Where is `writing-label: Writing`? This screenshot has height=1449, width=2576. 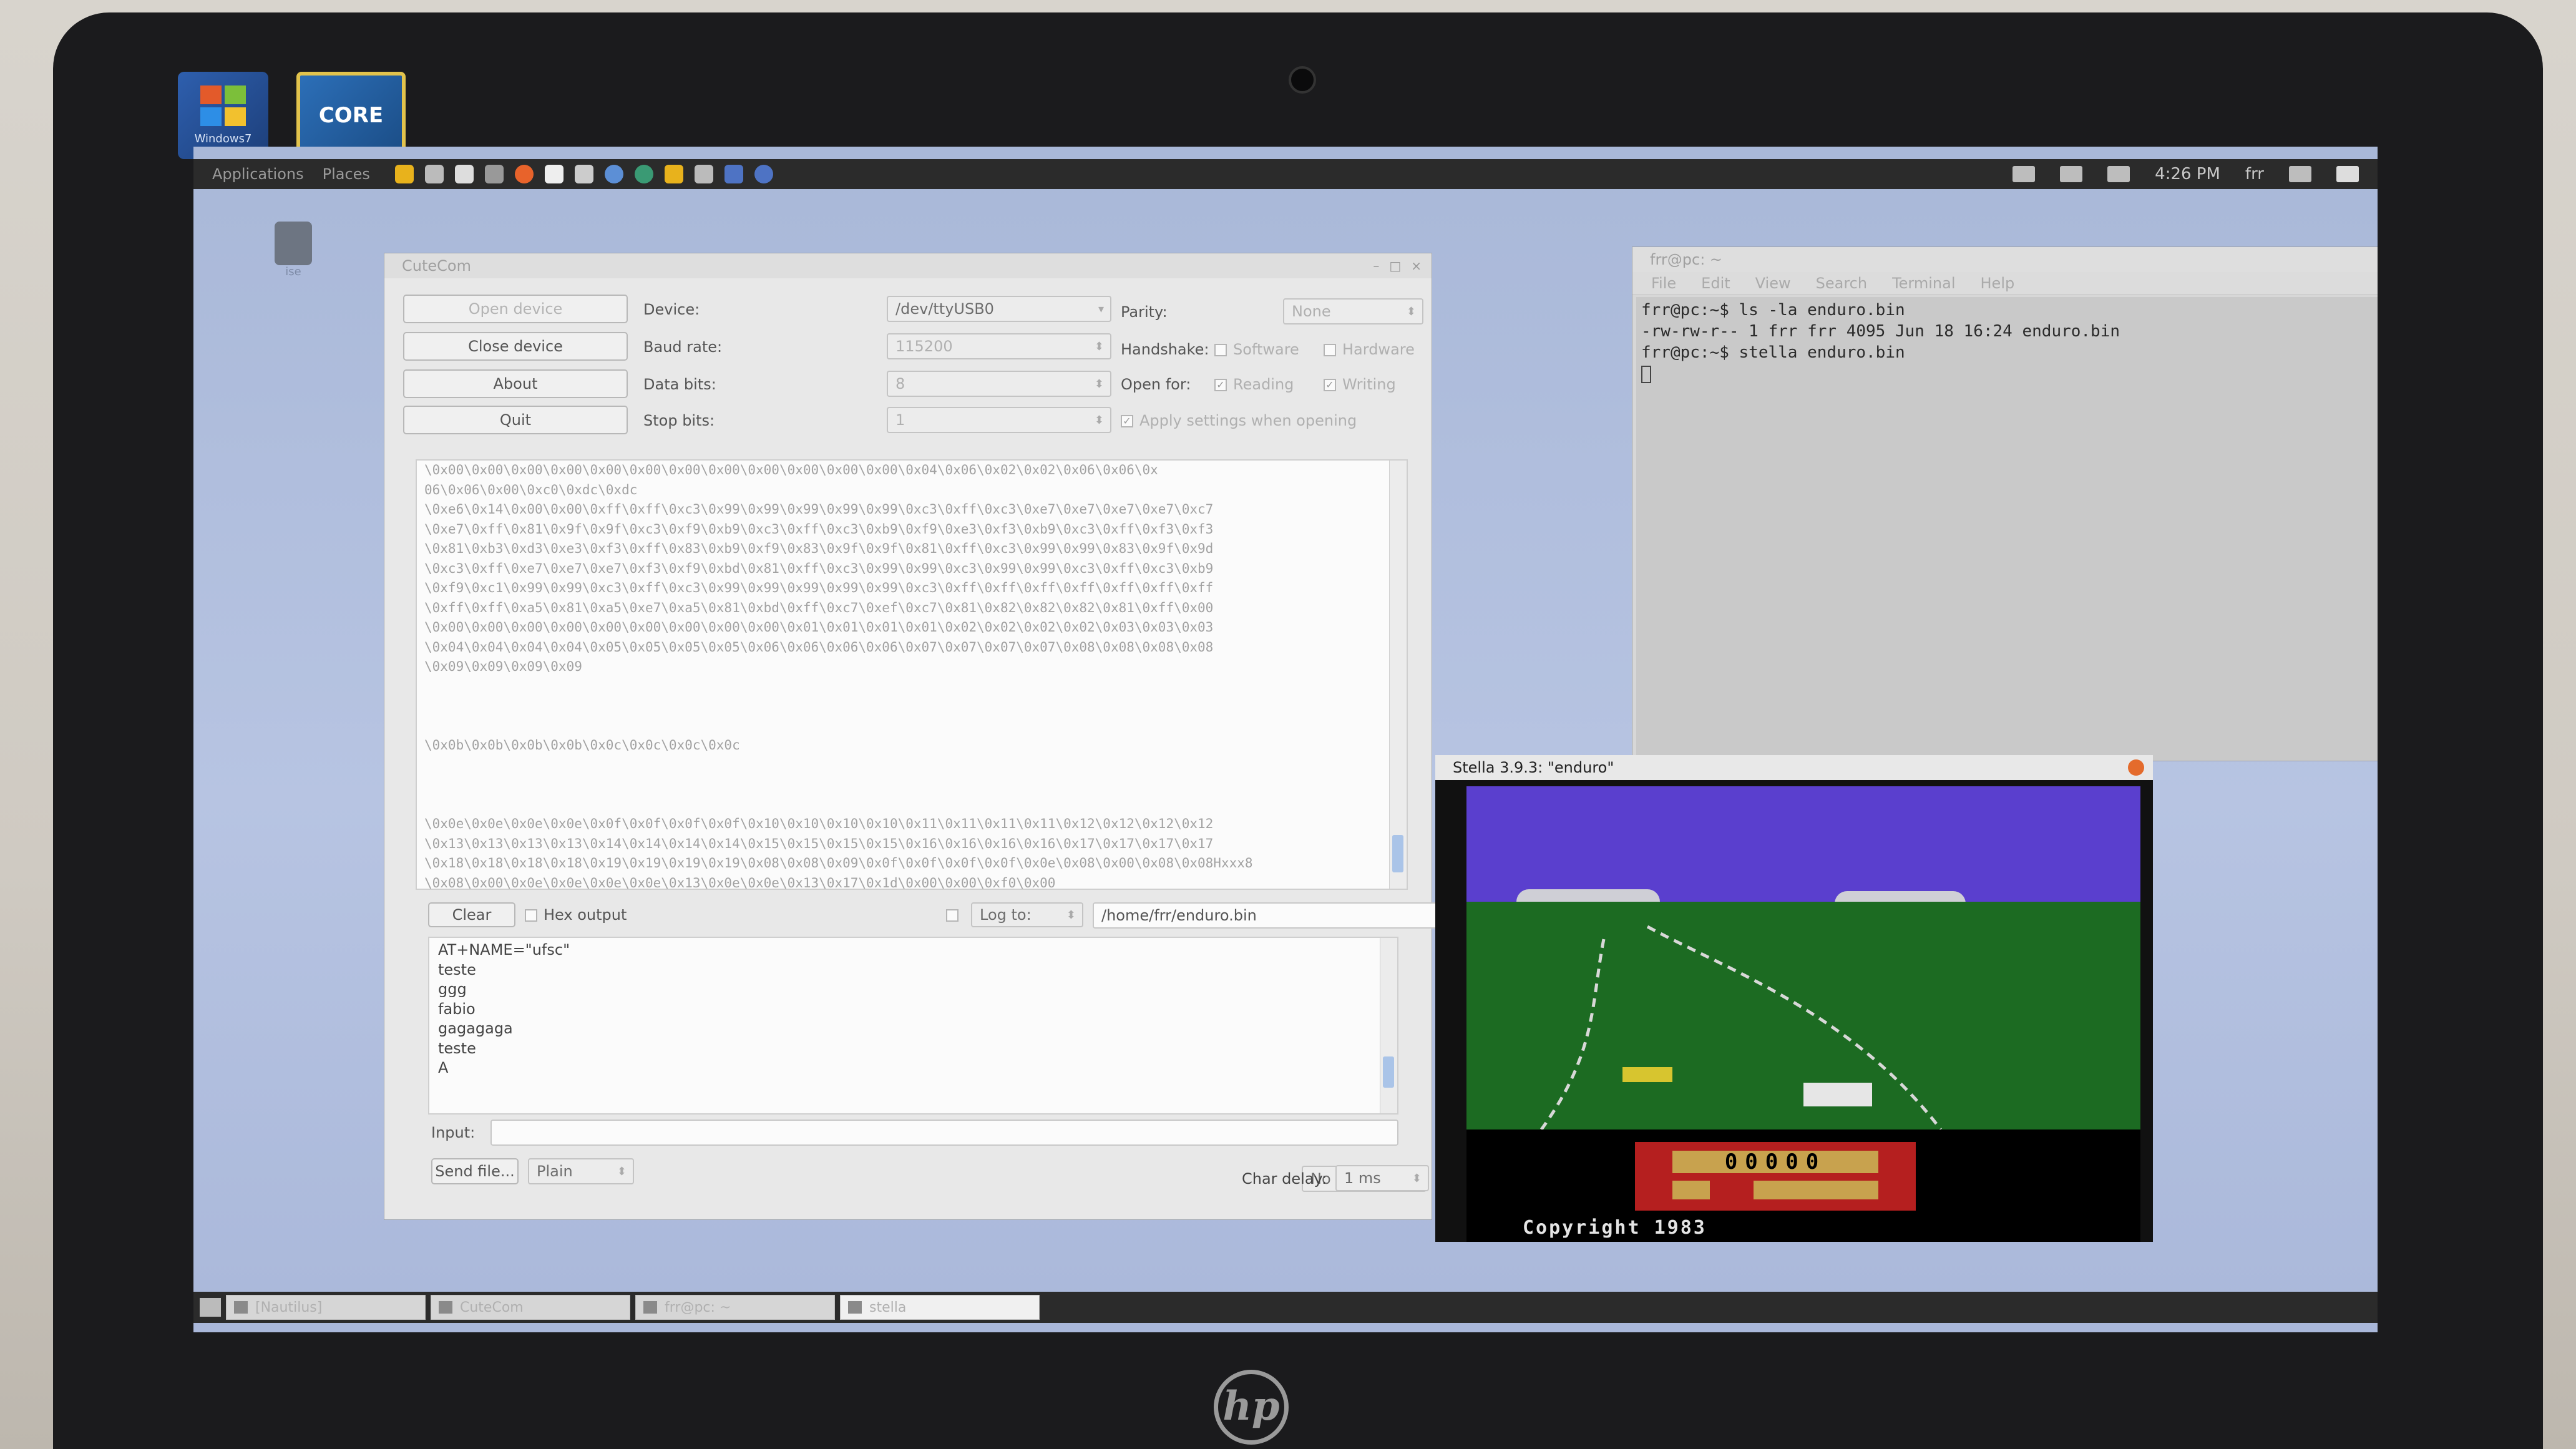
writing-label: Writing is located at coordinates (1369, 384).